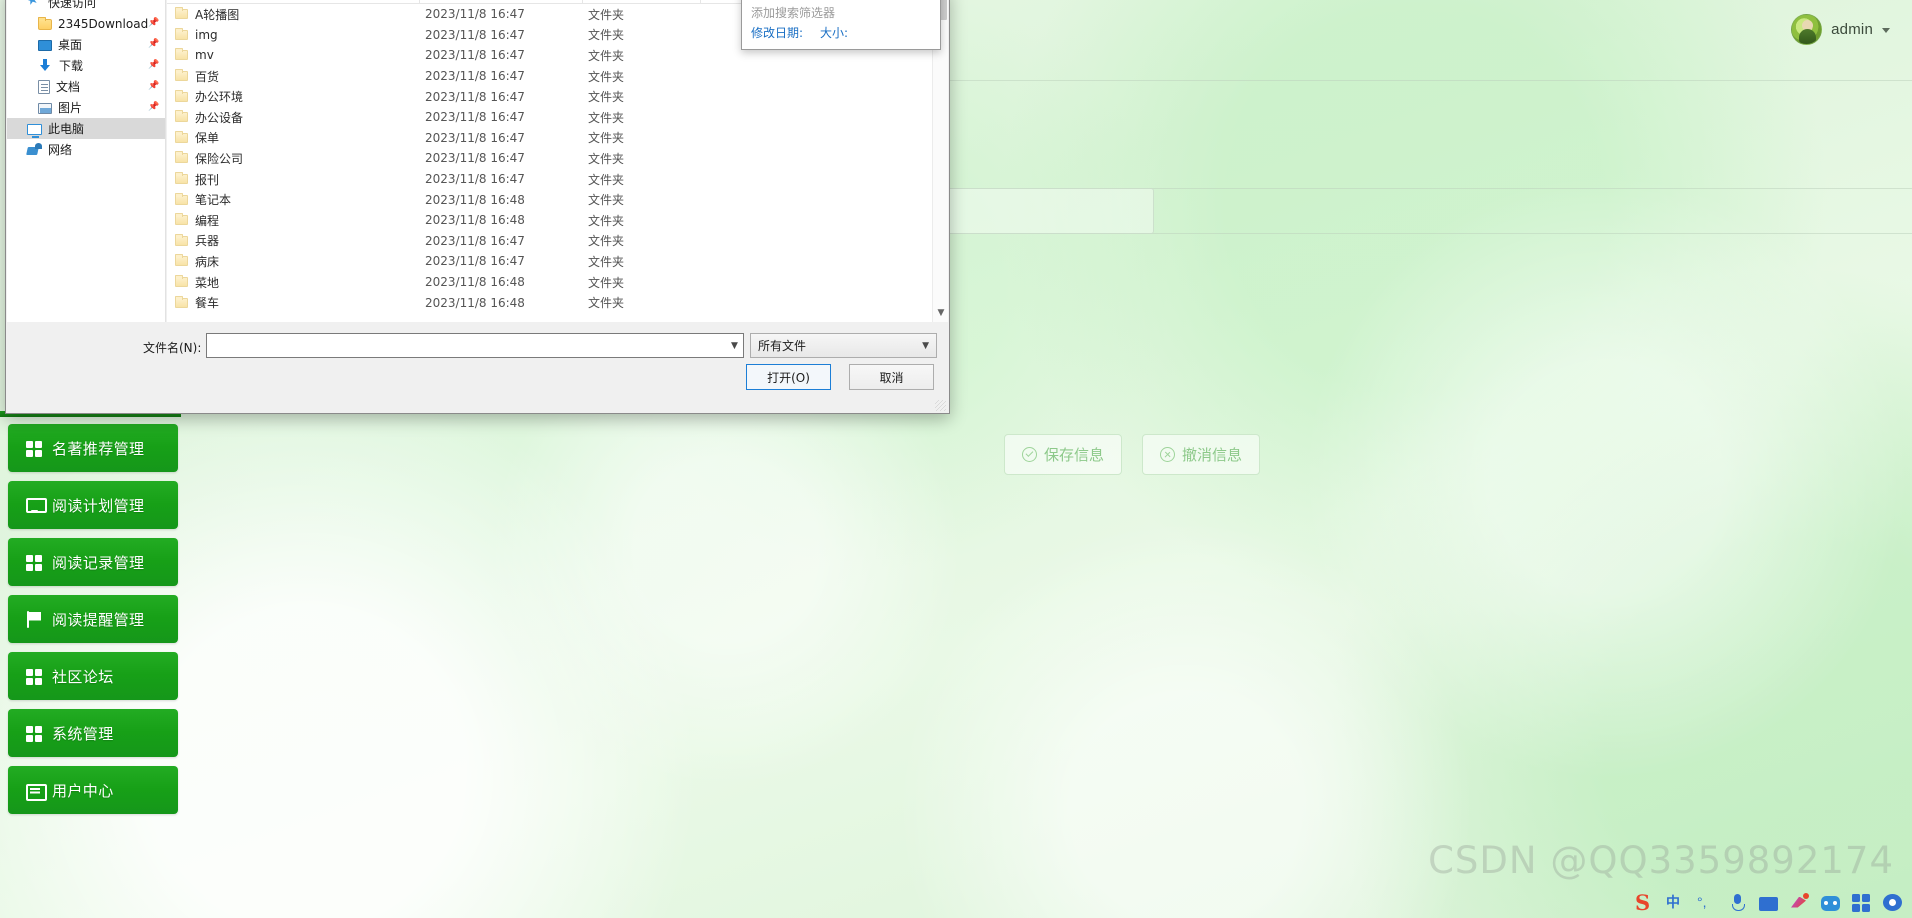 This screenshot has width=1912, height=918. Describe the element at coordinates (1768, 903) in the screenshot. I see `keyboard-icon` at that location.